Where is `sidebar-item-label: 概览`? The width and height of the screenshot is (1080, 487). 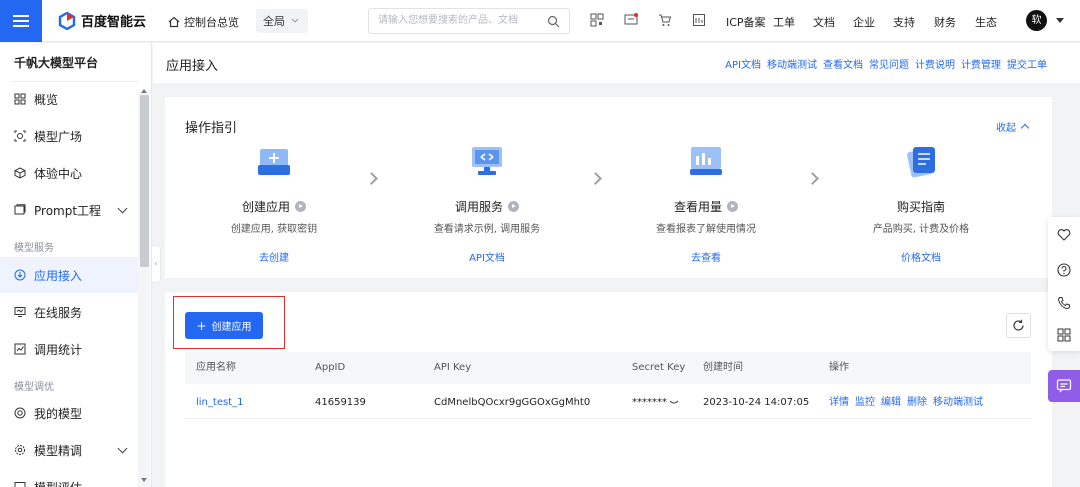 sidebar-item-label: 概览 is located at coordinates (46, 99).